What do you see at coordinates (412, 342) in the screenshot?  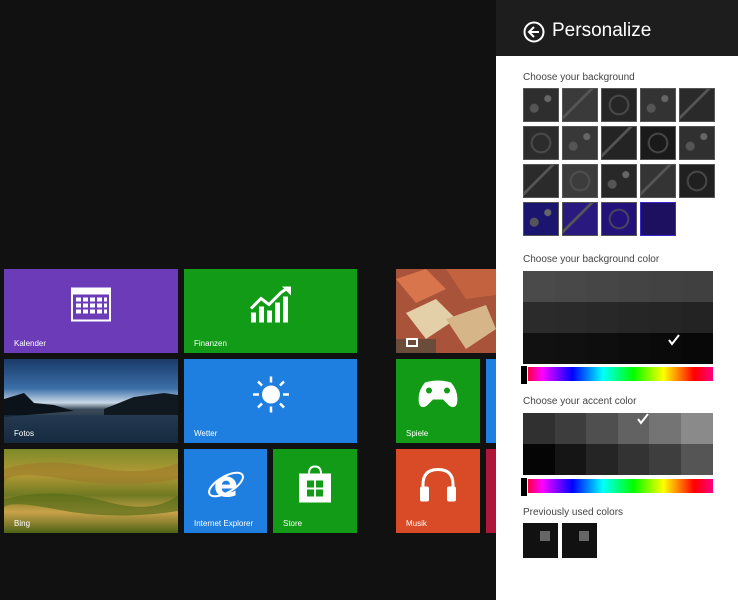 I see `photos-badge-icon` at bounding box center [412, 342].